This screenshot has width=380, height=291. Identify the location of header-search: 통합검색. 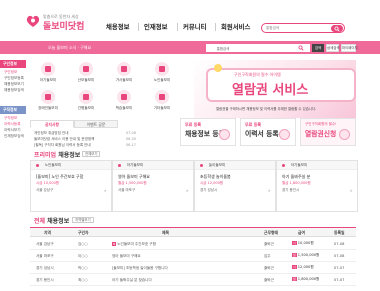
(303, 28).